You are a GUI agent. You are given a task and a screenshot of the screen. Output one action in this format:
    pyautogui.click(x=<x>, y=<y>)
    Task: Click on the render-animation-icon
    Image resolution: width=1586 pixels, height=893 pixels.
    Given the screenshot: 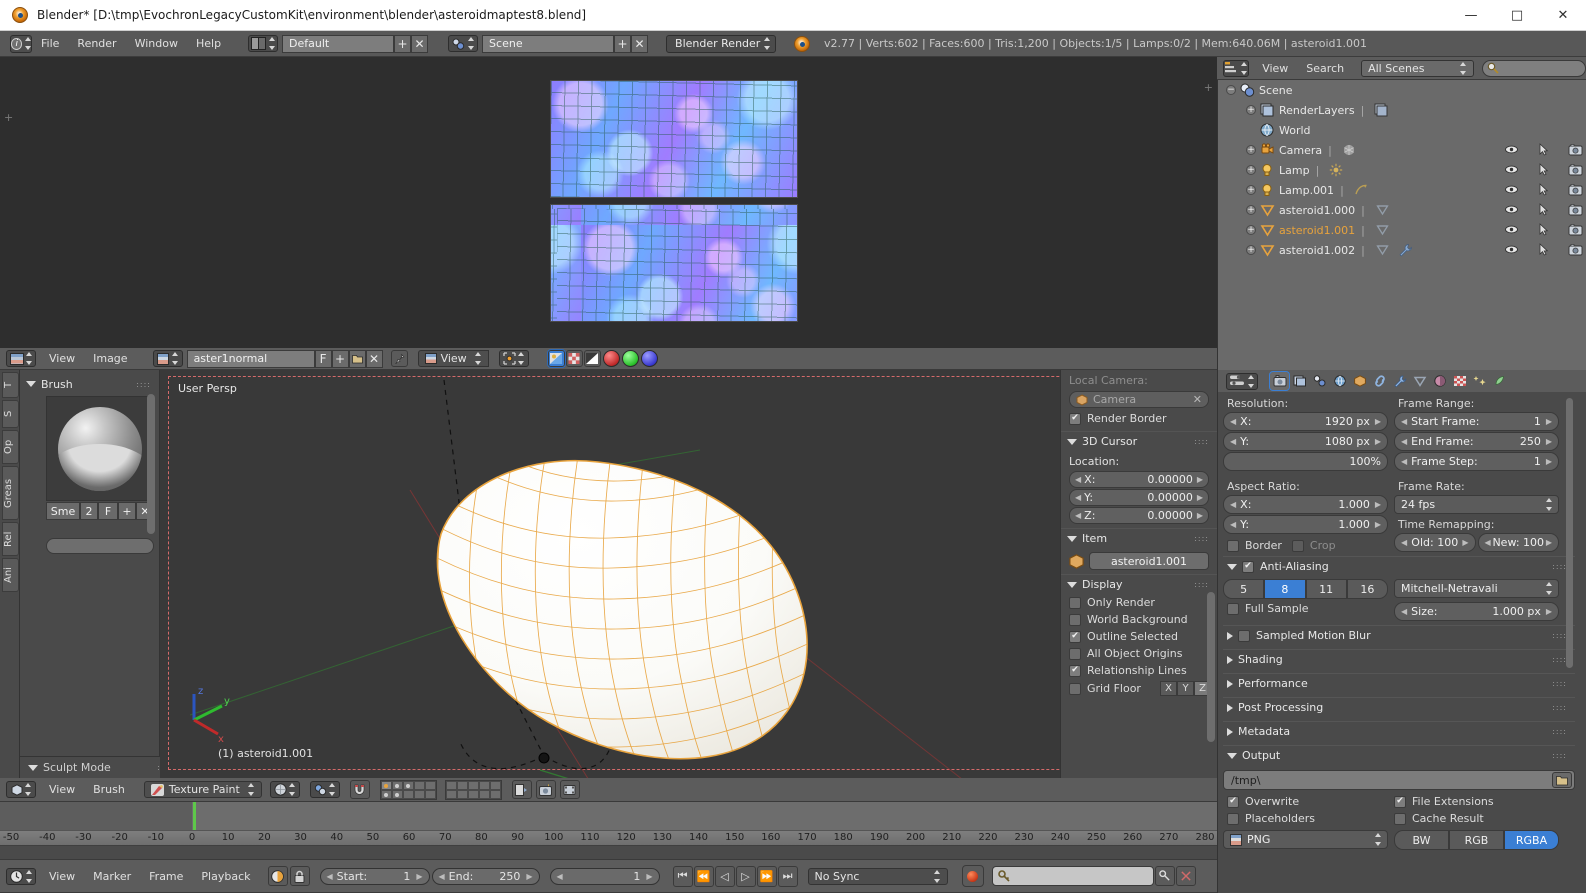 What is the action you would take?
    pyautogui.click(x=569, y=789)
    